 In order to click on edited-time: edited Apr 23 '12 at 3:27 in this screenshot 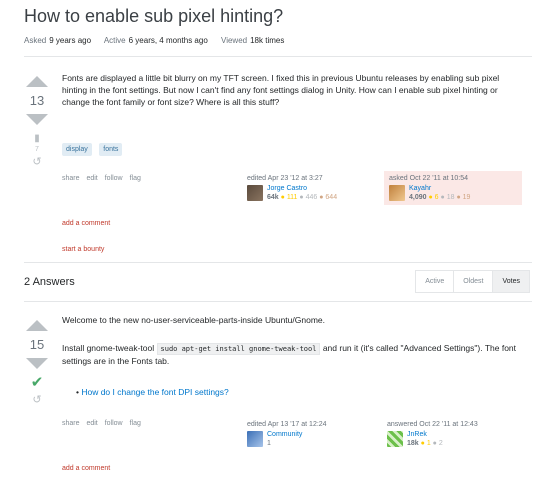, I will do `click(312, 178)`.